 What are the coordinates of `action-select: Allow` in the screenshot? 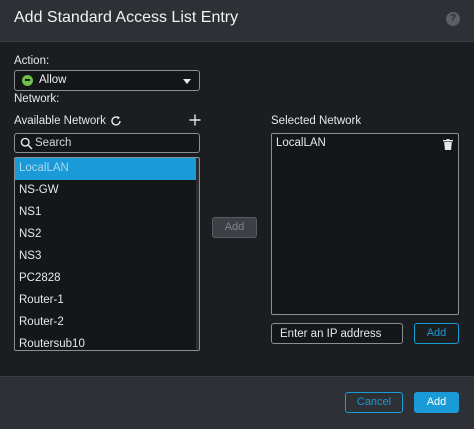 It's located at (107, 80).